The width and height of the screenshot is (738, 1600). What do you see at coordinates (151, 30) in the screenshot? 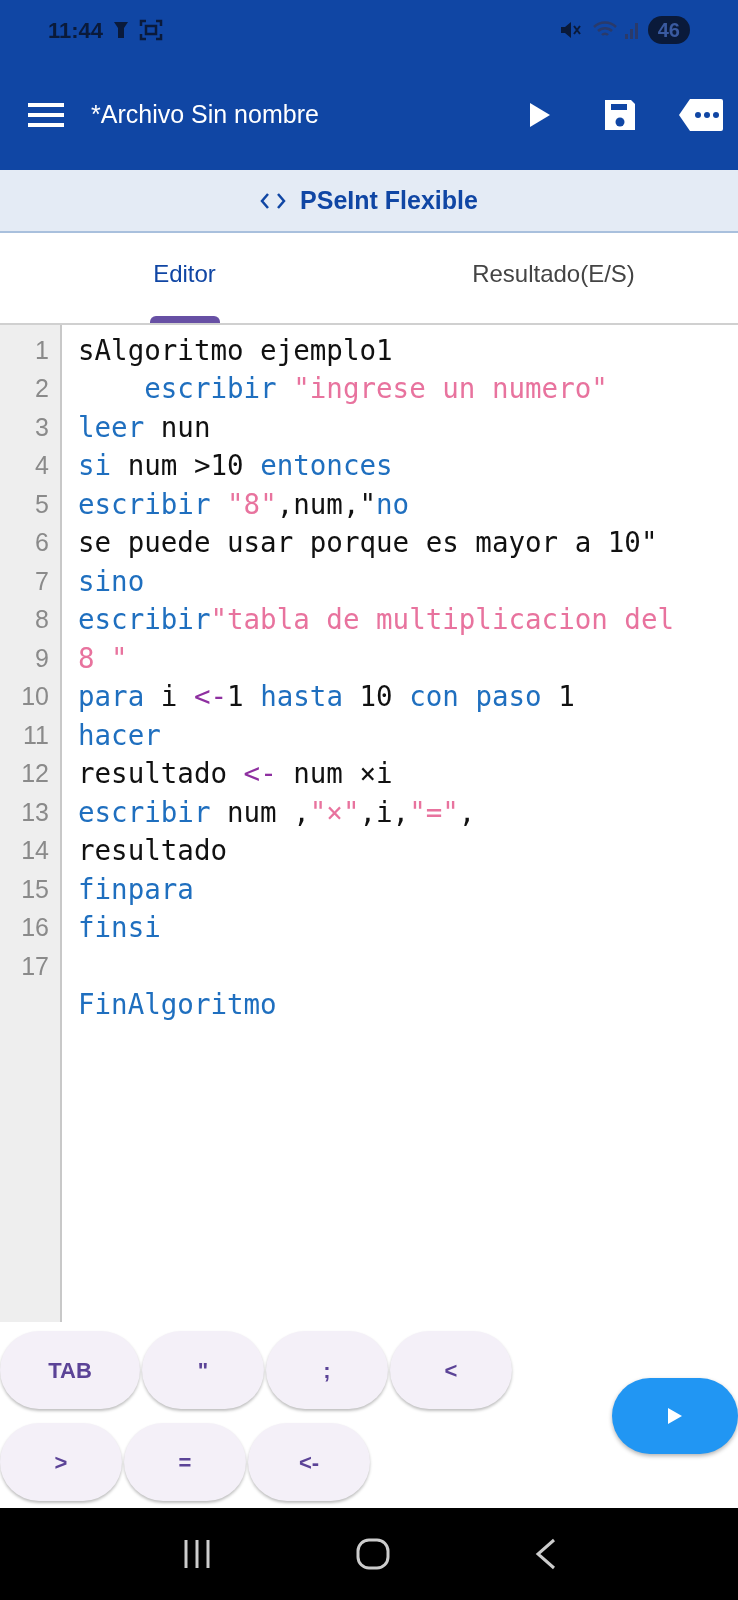
I see `screenshot-icon` at bounding box center [151, 30].